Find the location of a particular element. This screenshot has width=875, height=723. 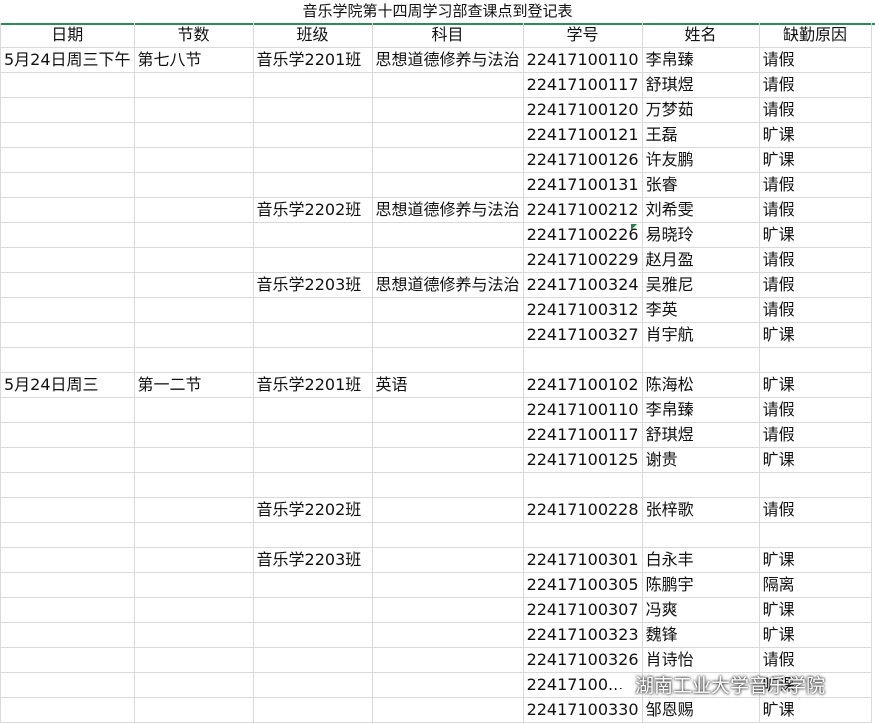

cell-name: 陈鹏宇 is located at coordinates (700, 585).